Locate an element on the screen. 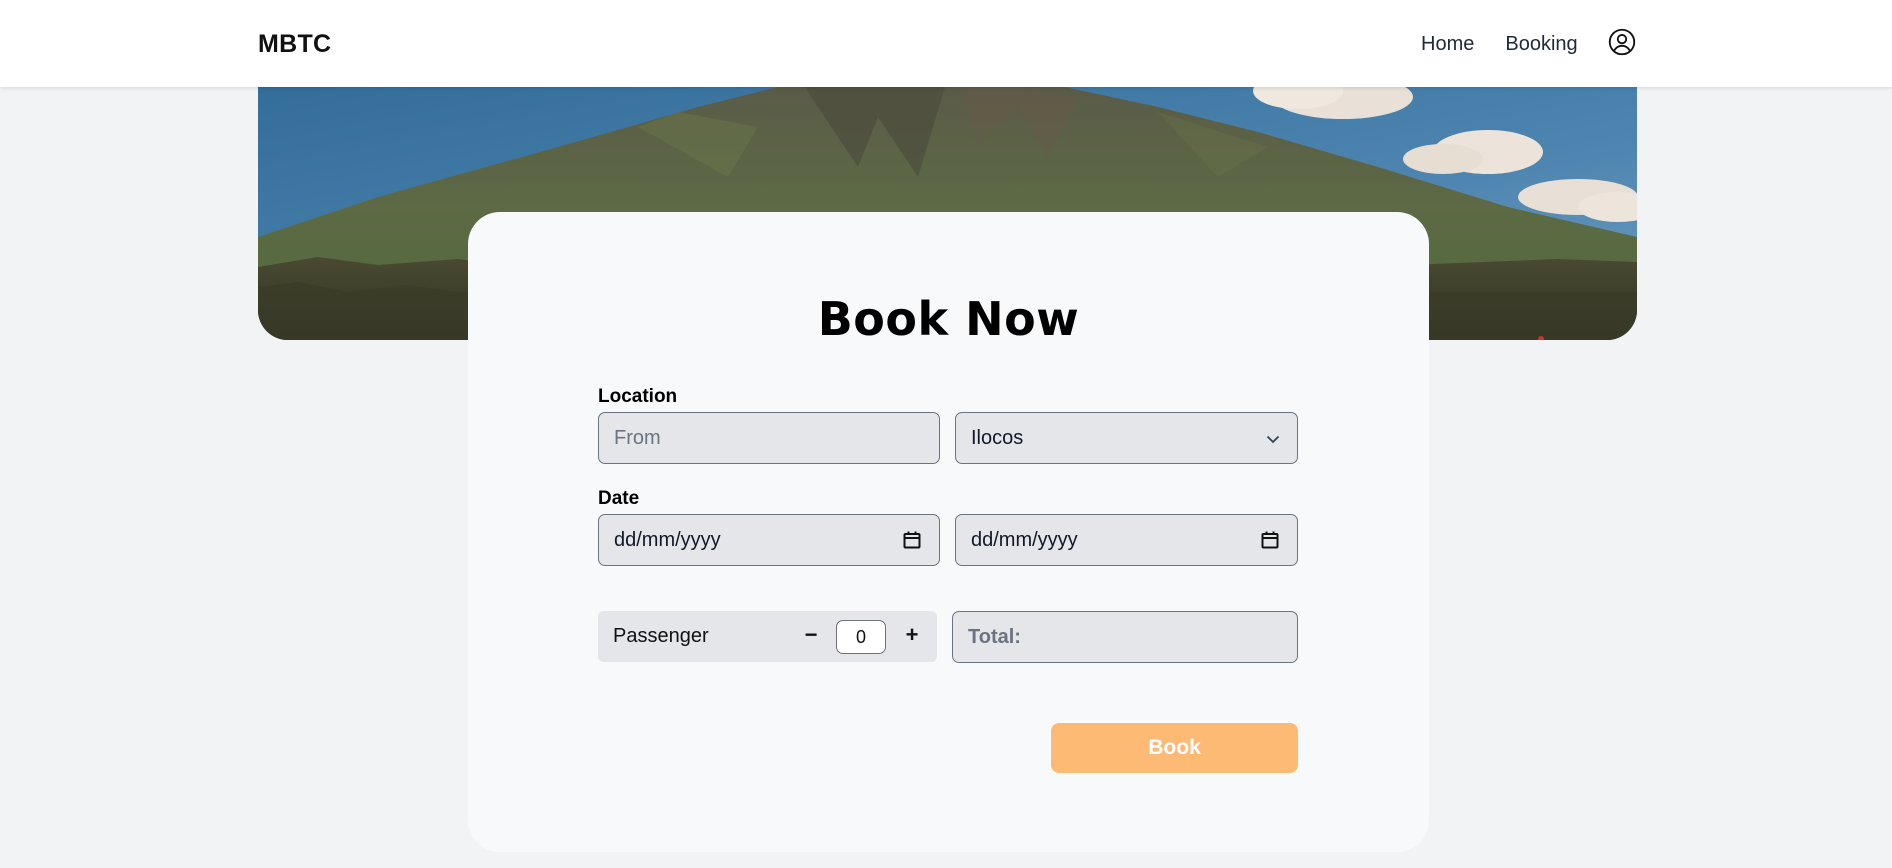  book-button: Book is located at coordinates (1174, 748).